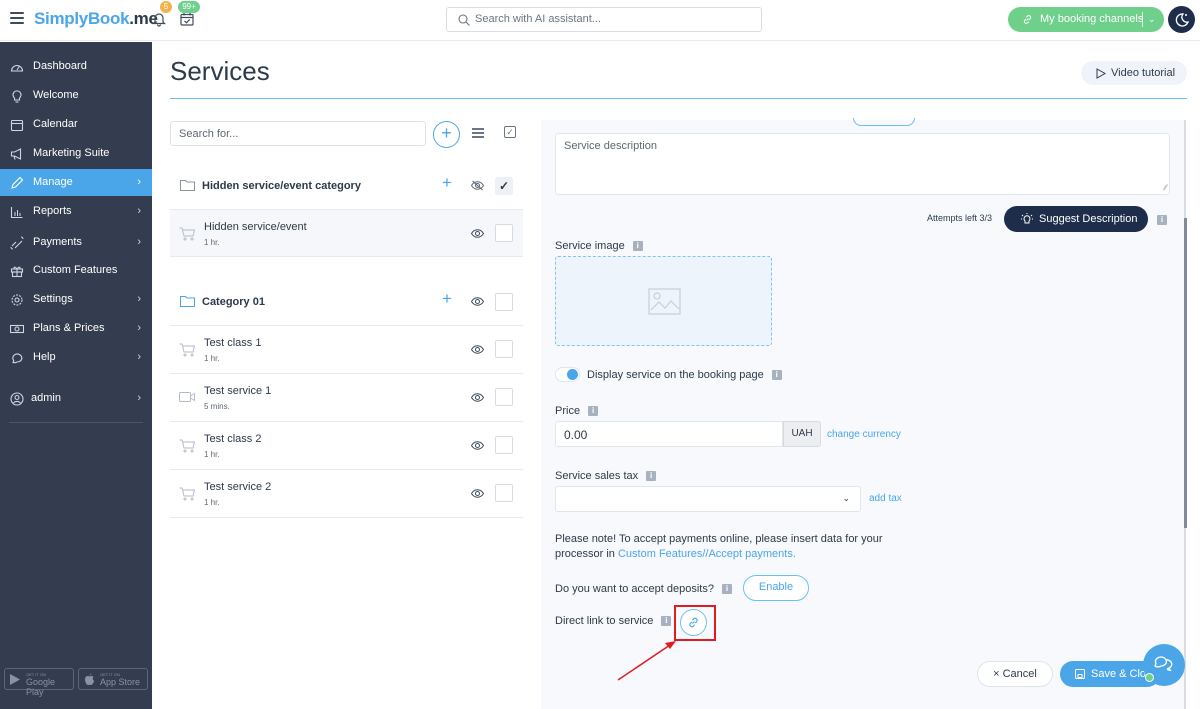 This screenshot has height=709, width=1200. What do you see at coordinates (159, 19) in the screenshot?
I see `bell-icon` at bounding box center [159, 19].